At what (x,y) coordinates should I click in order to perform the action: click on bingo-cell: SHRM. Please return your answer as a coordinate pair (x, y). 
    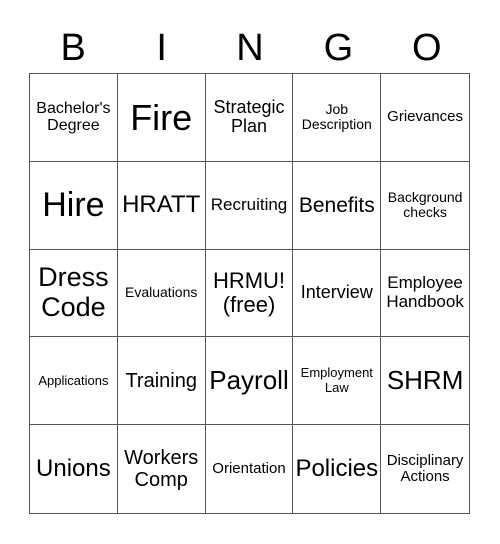
    Looking at the image, I should click on (425, 381).